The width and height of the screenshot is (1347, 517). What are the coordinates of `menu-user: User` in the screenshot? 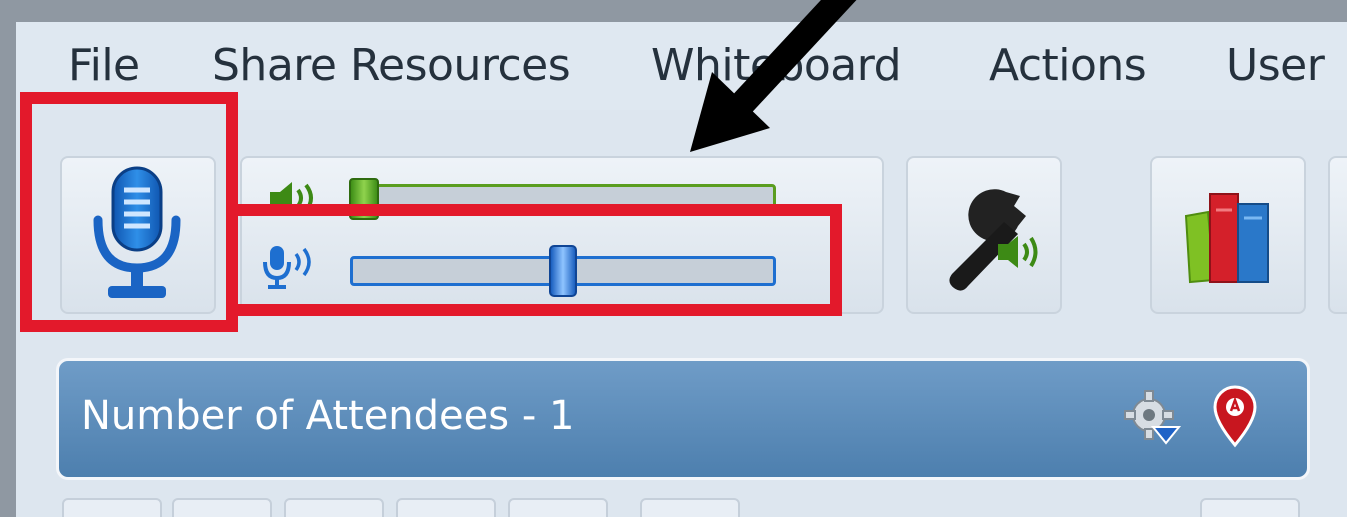 It's located at (1275, 65).